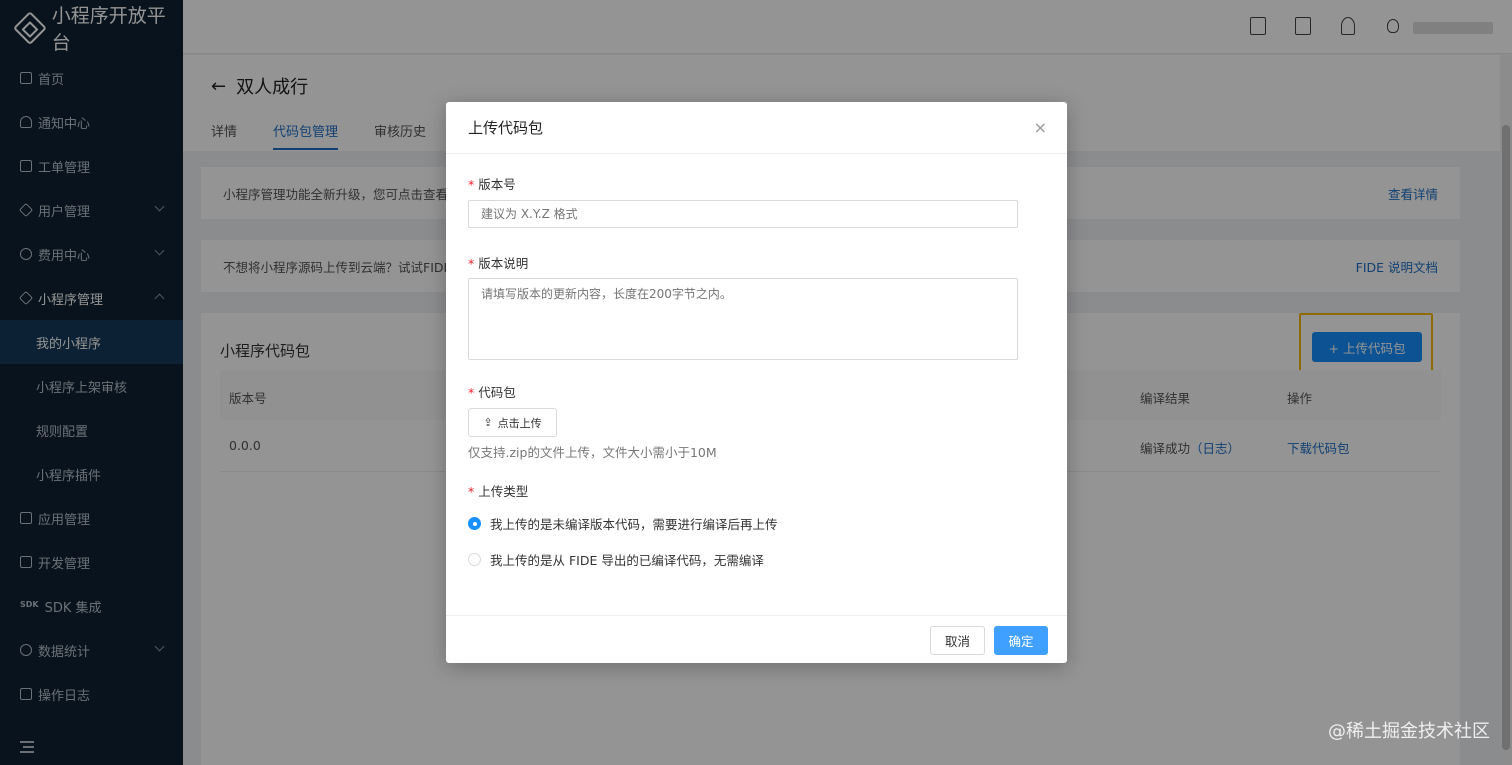  What do you see at coordinates (492, 392) in the screenshot?
I see `package-label: * 代码包` at bounding box center [492, 392].